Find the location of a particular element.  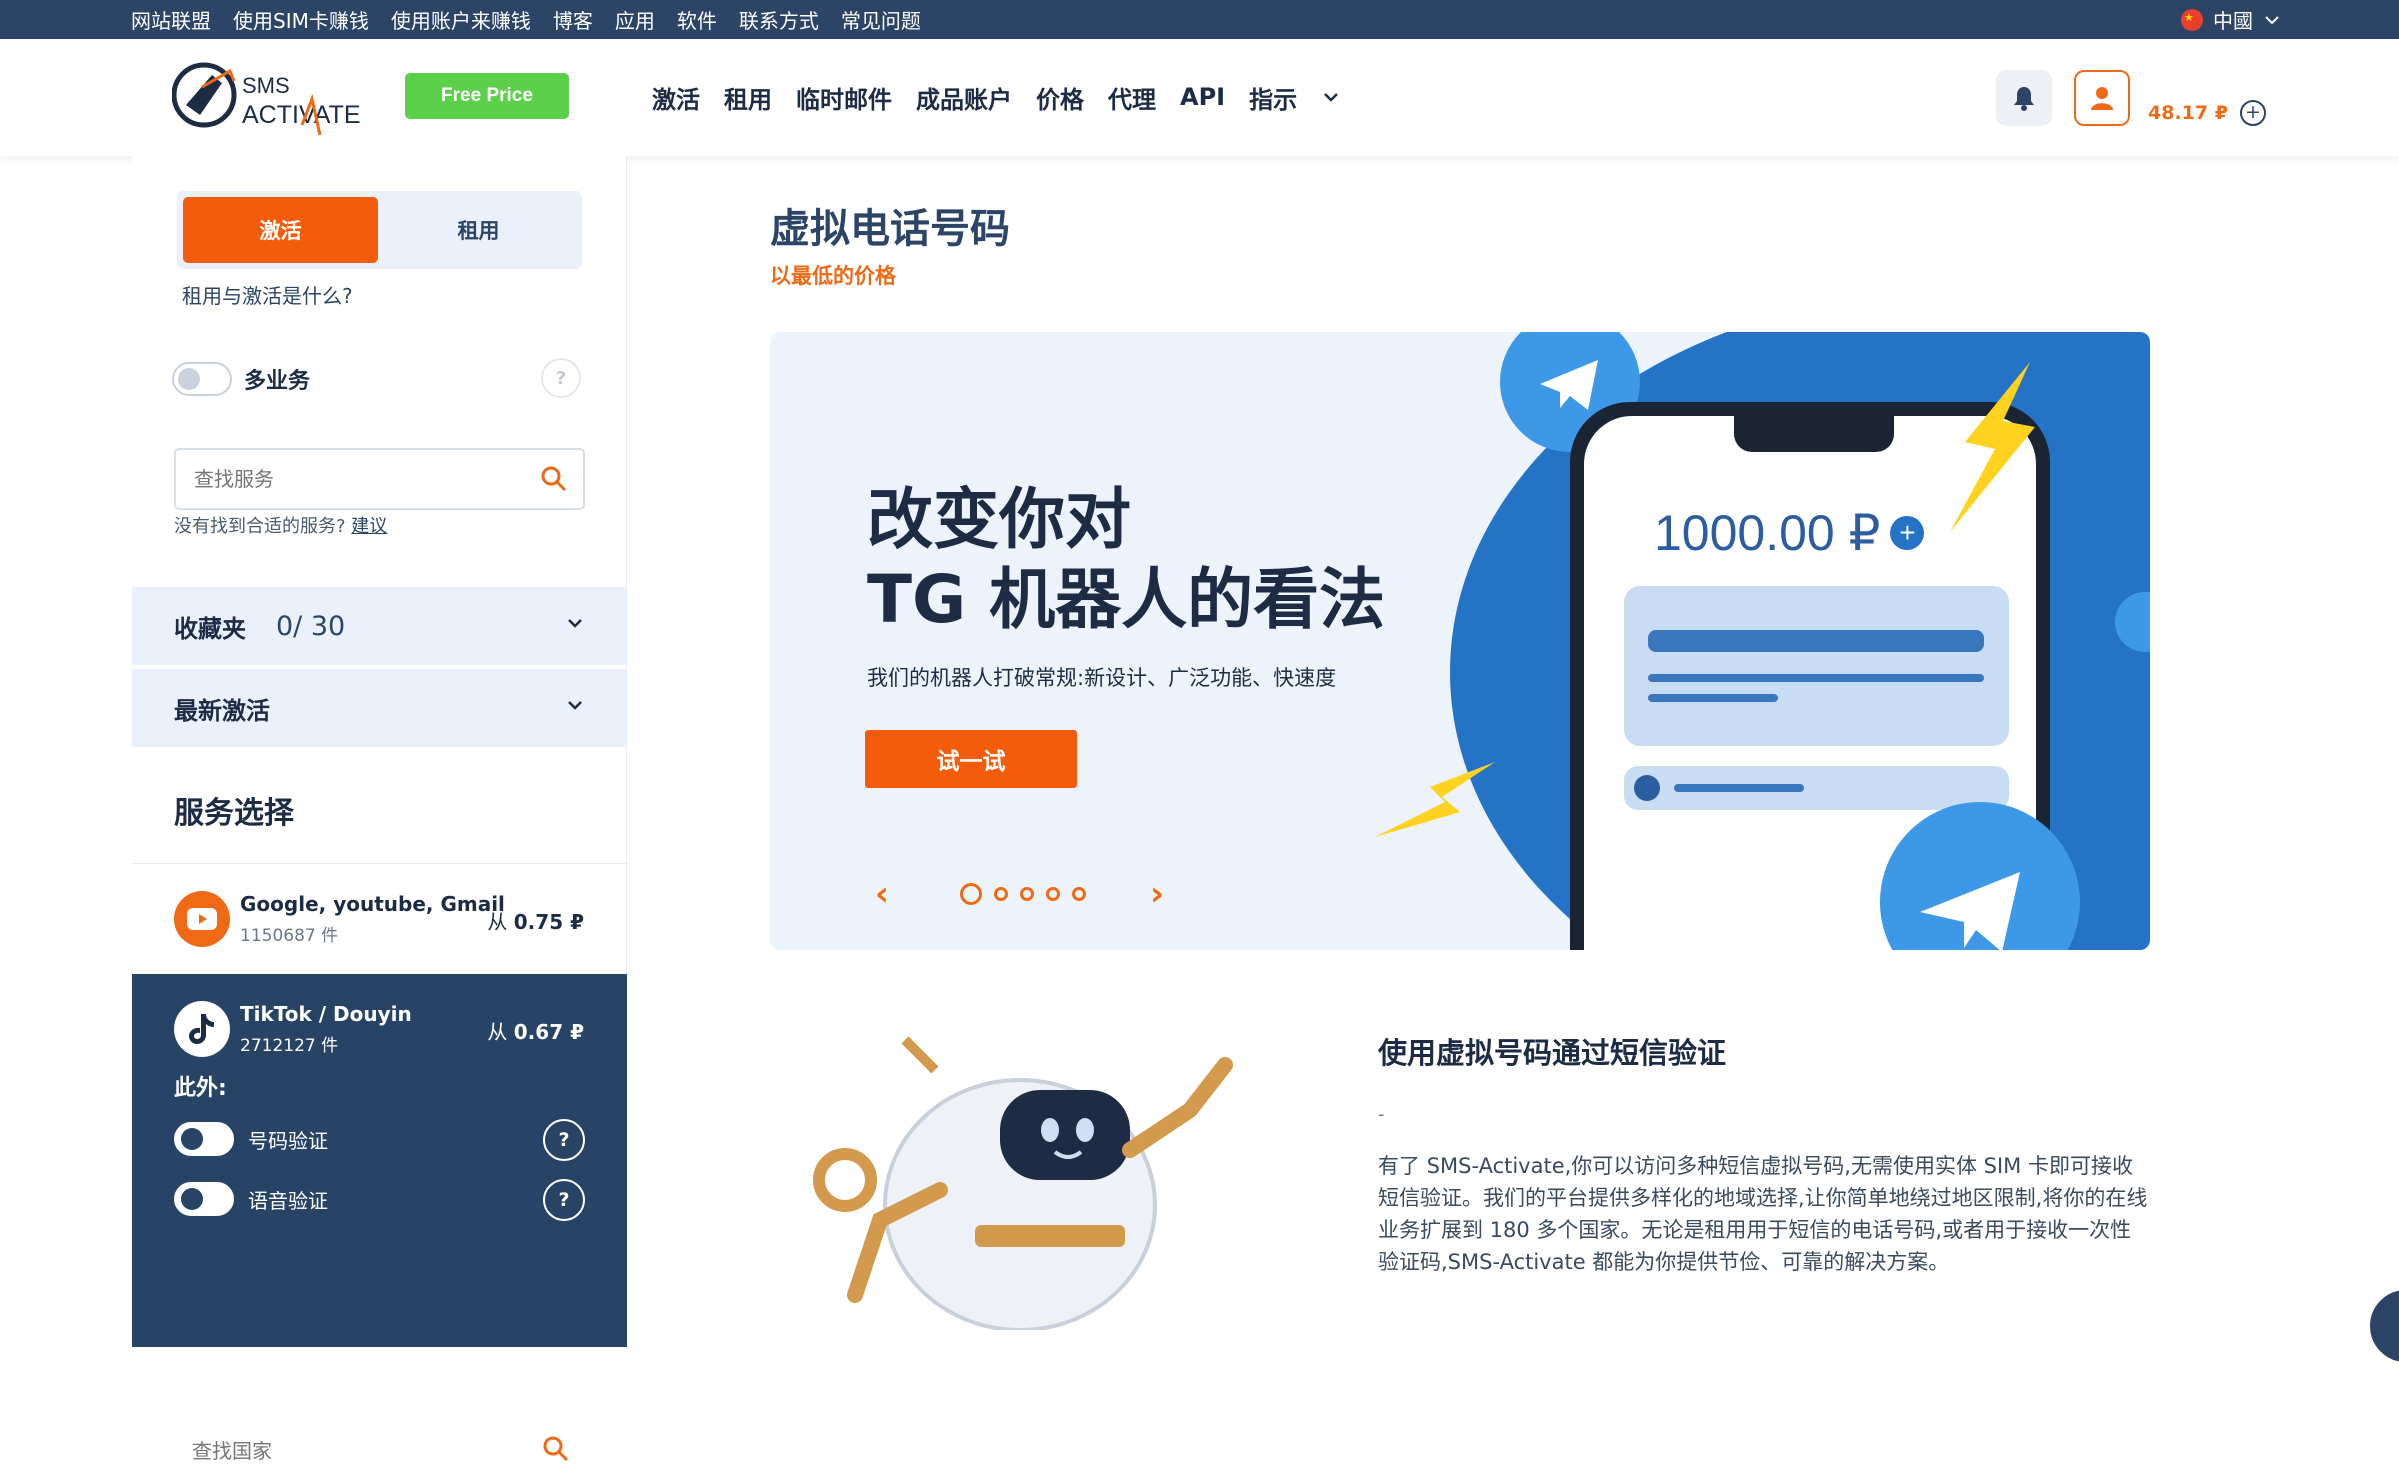

multi-service-label: 多业务 is located at coordinates (277, 381).